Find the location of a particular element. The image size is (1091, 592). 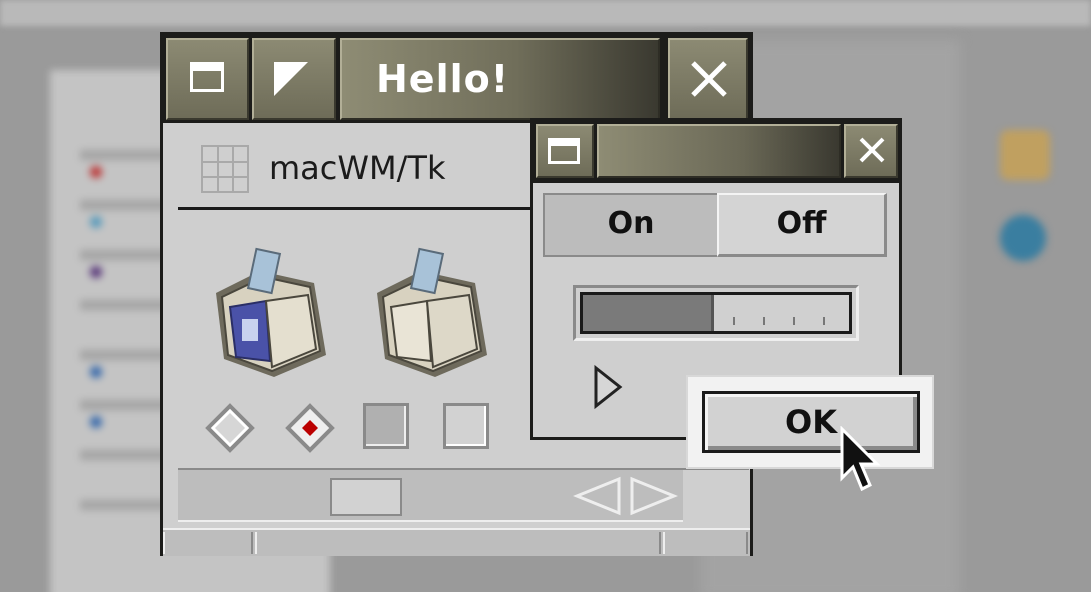

status-bar is located at coordinates (456, 542).